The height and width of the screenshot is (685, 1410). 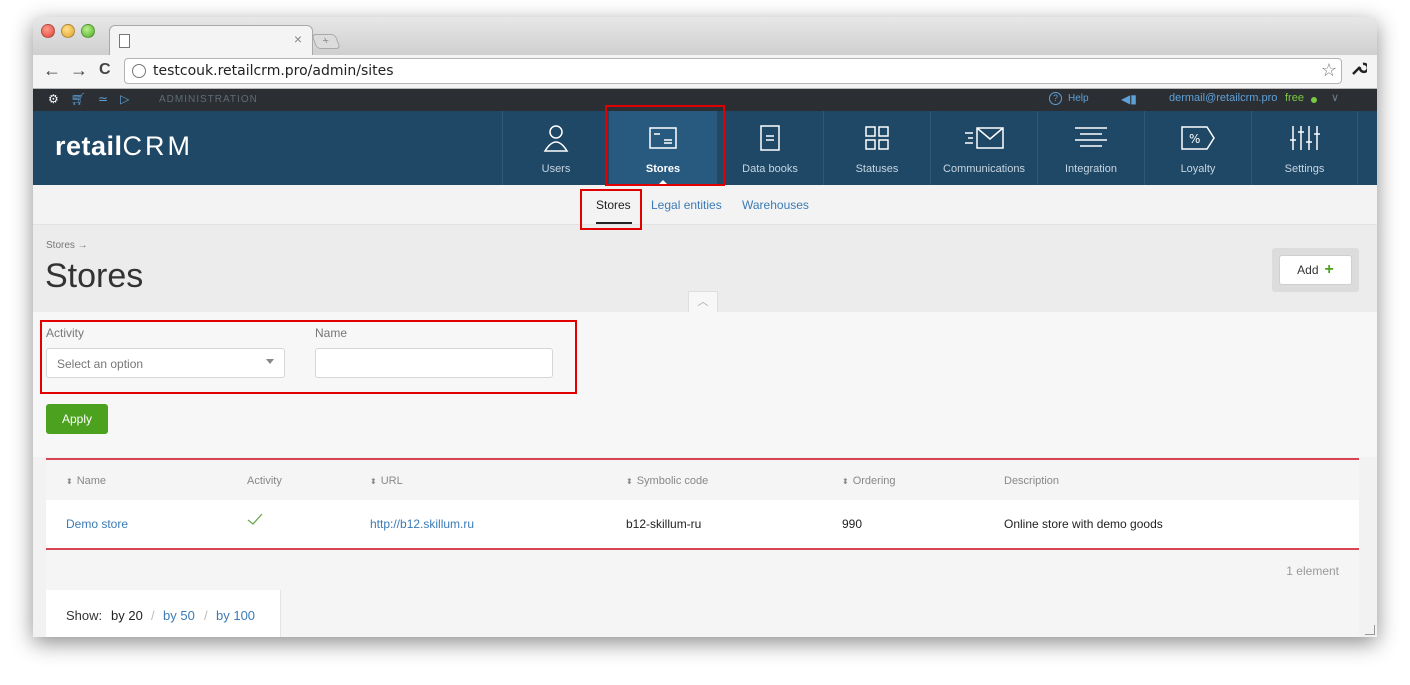 I want to click on subnav-stores: Stores, so click(x=613, y=205).